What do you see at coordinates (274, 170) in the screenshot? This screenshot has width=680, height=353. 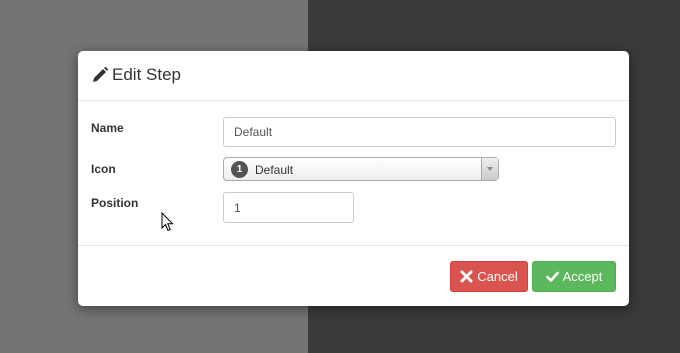 I see `icon-select-value: Default` at bounding box center [274, 170].